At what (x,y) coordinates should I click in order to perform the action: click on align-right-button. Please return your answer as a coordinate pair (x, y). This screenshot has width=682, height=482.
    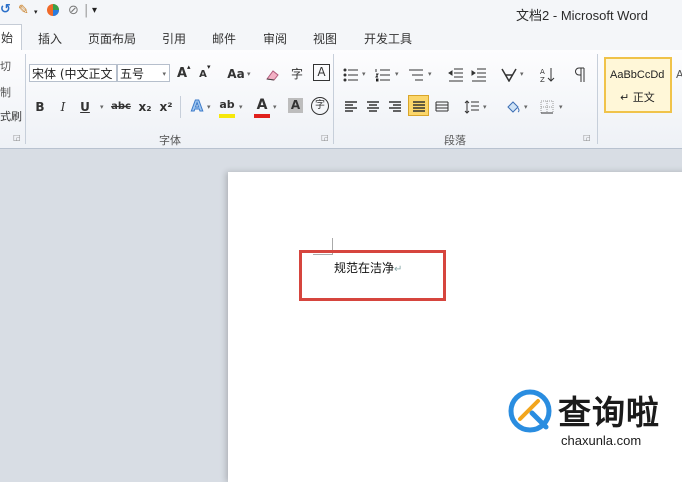
    Looking at the image, I should click on (395, 106).